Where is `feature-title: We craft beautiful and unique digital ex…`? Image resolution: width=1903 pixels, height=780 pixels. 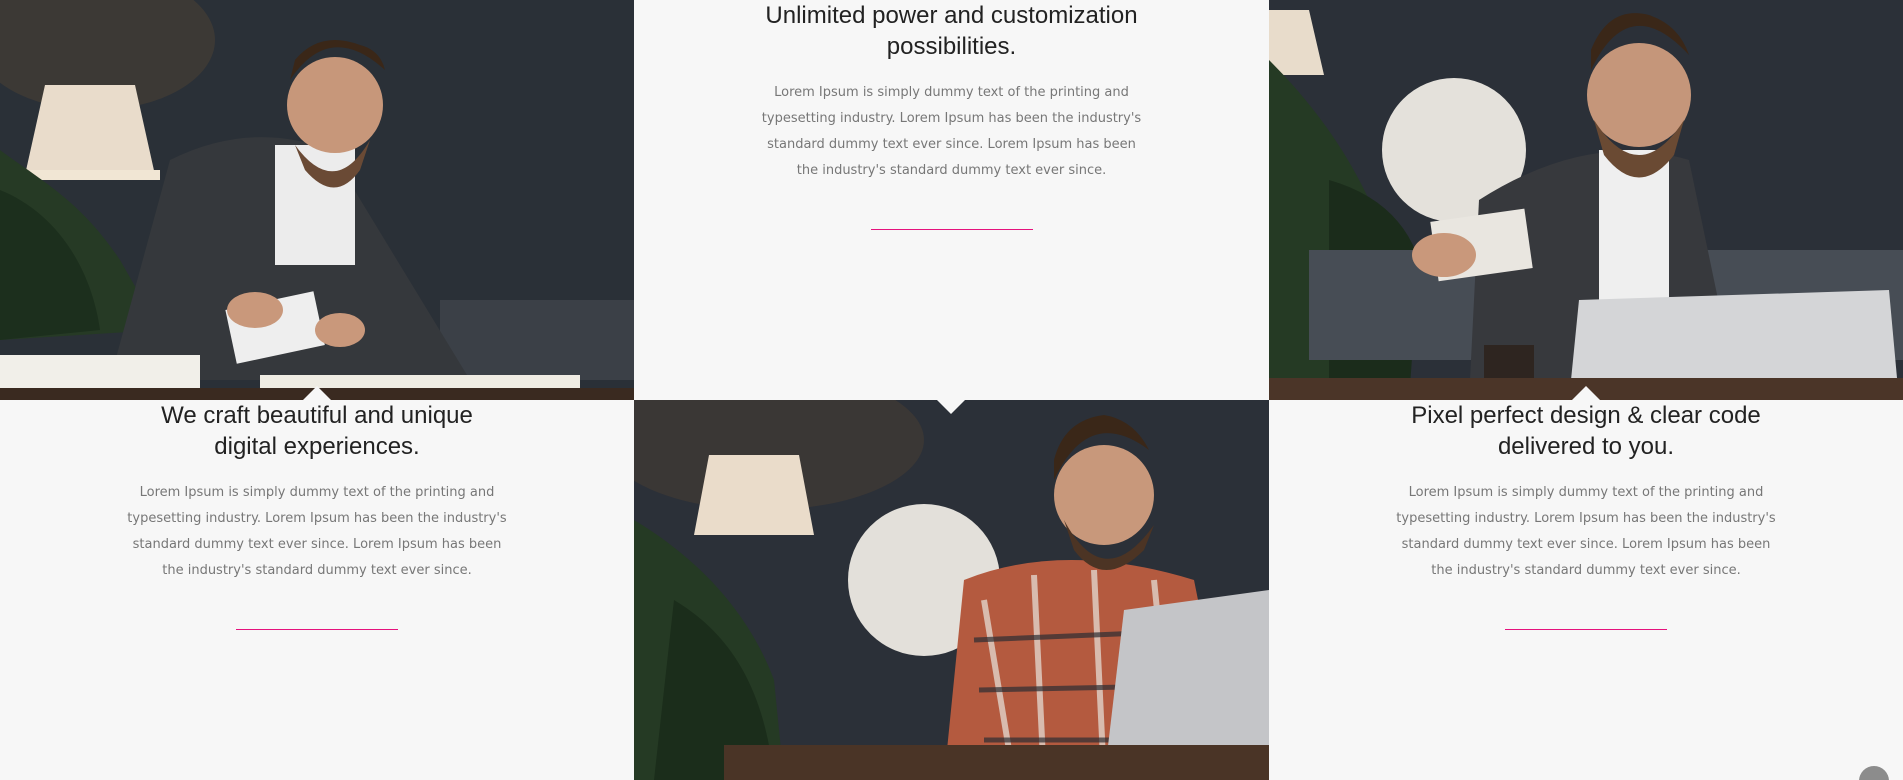 feature-title: We craft beautiful and unique digital ex… is located at coordinates (317, 431).